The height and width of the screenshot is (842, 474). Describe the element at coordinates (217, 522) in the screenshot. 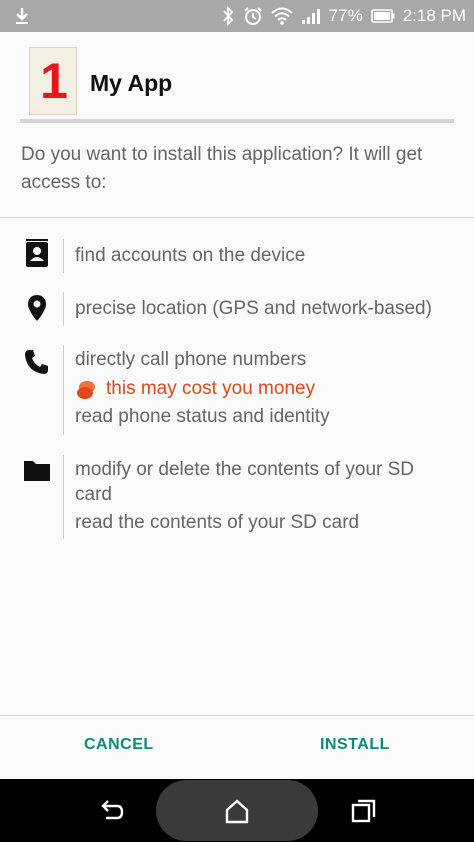

I see `permission-text: read the contents of your SD card` at that location.